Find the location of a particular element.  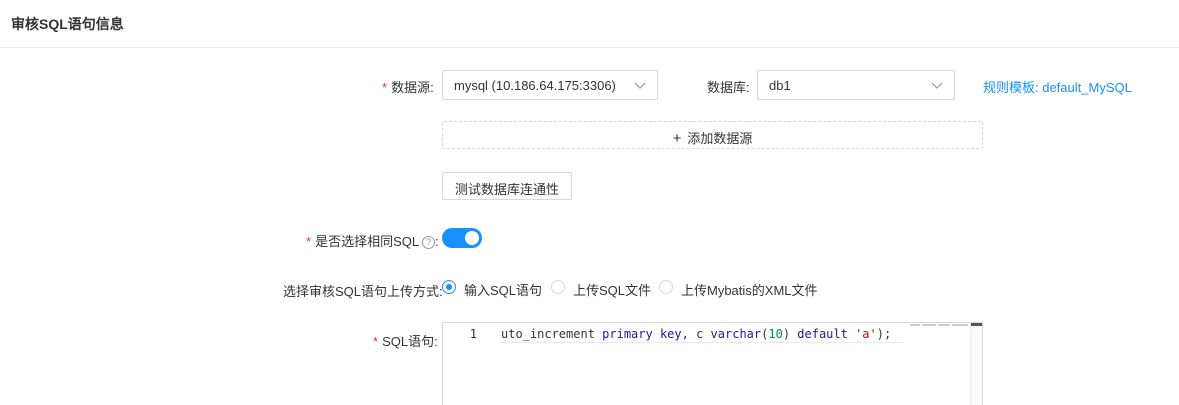

line-number: 1 is located at coordinates (473, 334).